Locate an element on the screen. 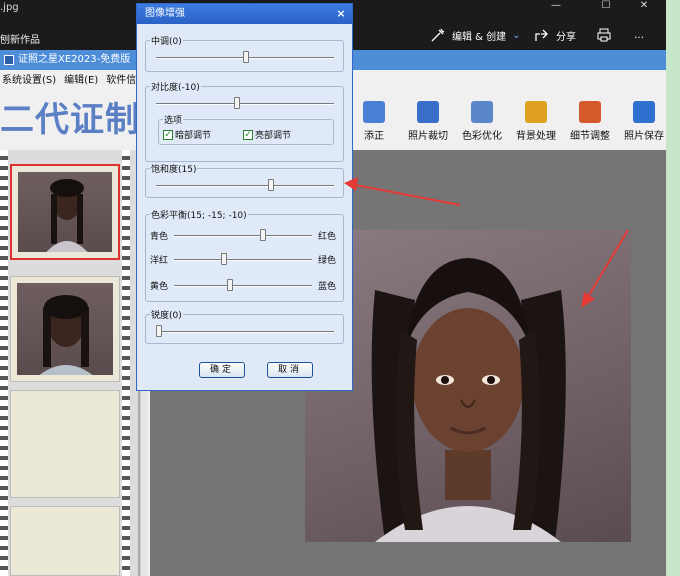 This screenshot has height=576, width=680. yellow-label: 黄色 is located at coordinates (159, 287).